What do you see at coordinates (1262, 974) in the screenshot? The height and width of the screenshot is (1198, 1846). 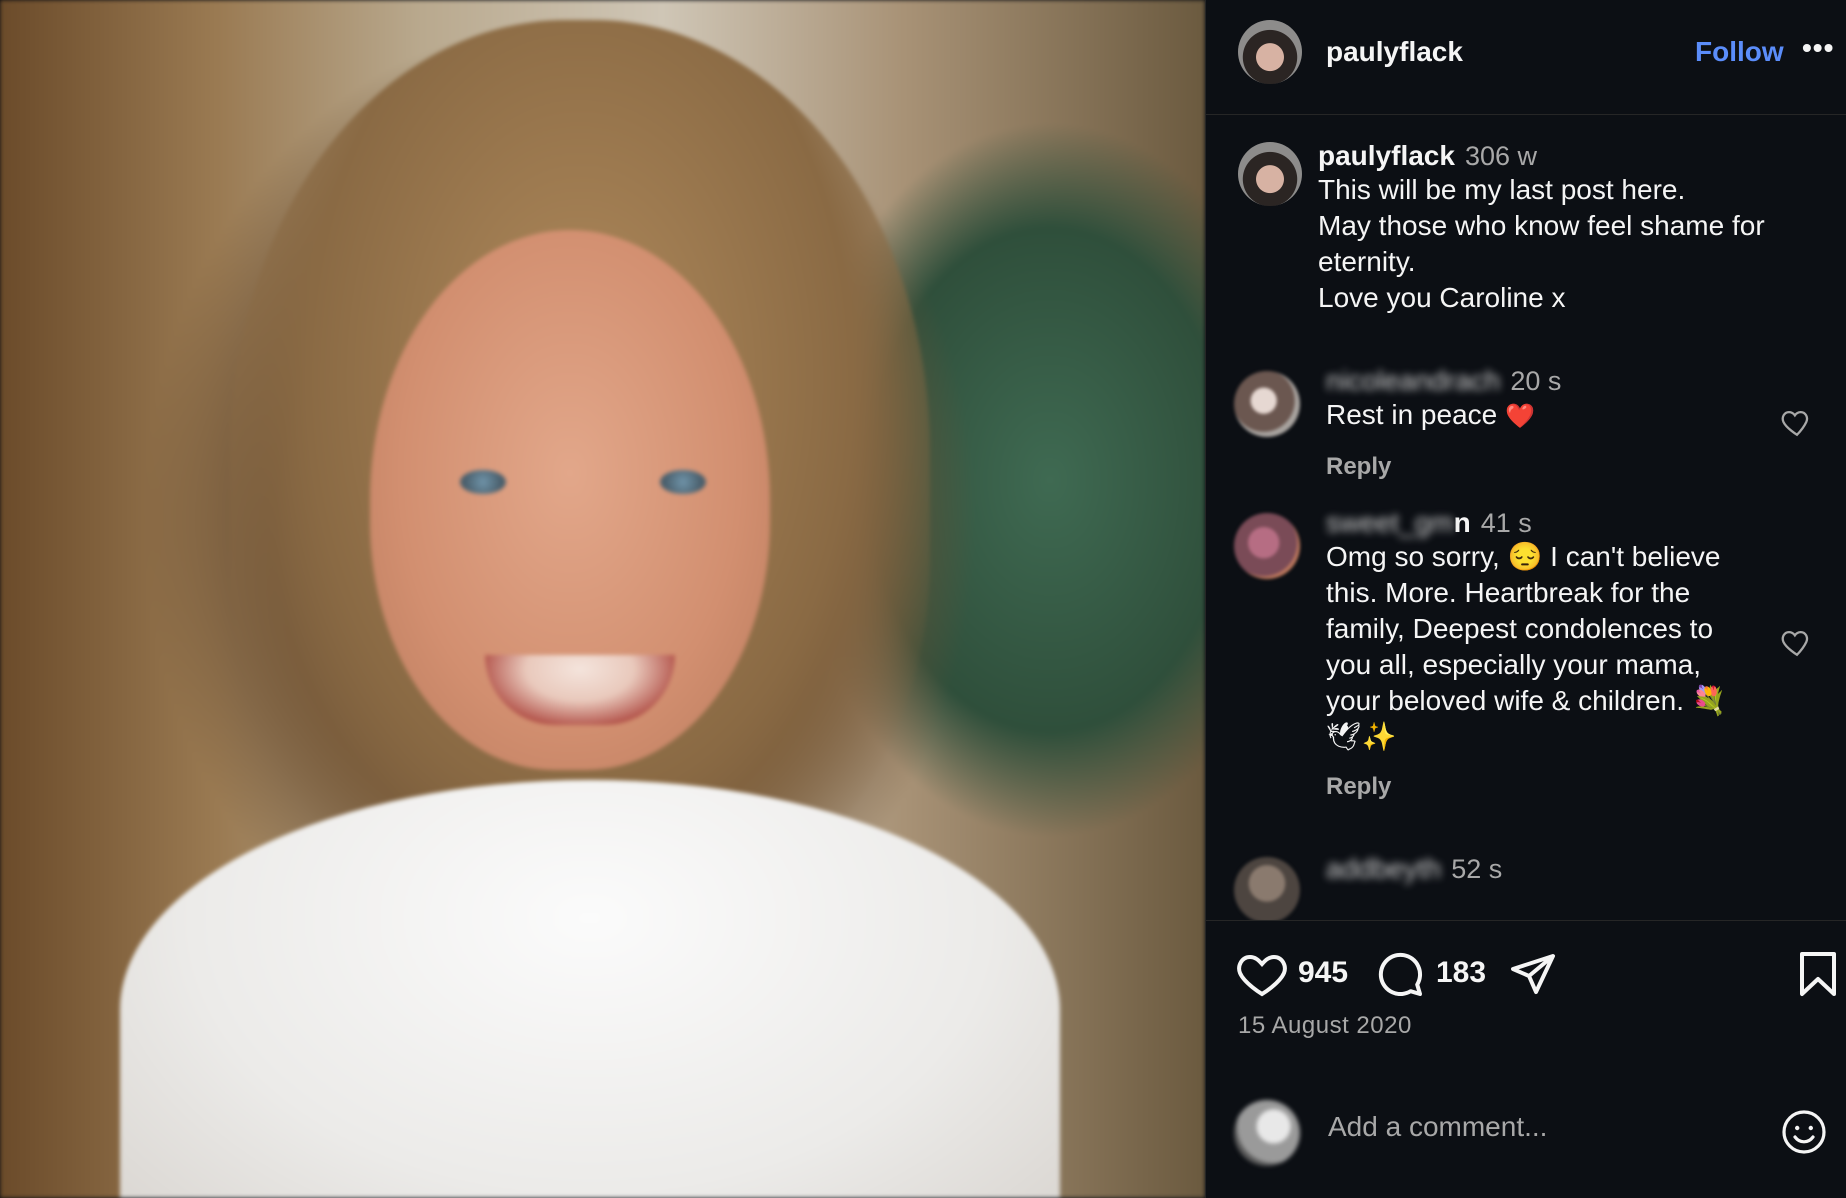 I see `like-heart-icon` at bounding box center [1262, 974].